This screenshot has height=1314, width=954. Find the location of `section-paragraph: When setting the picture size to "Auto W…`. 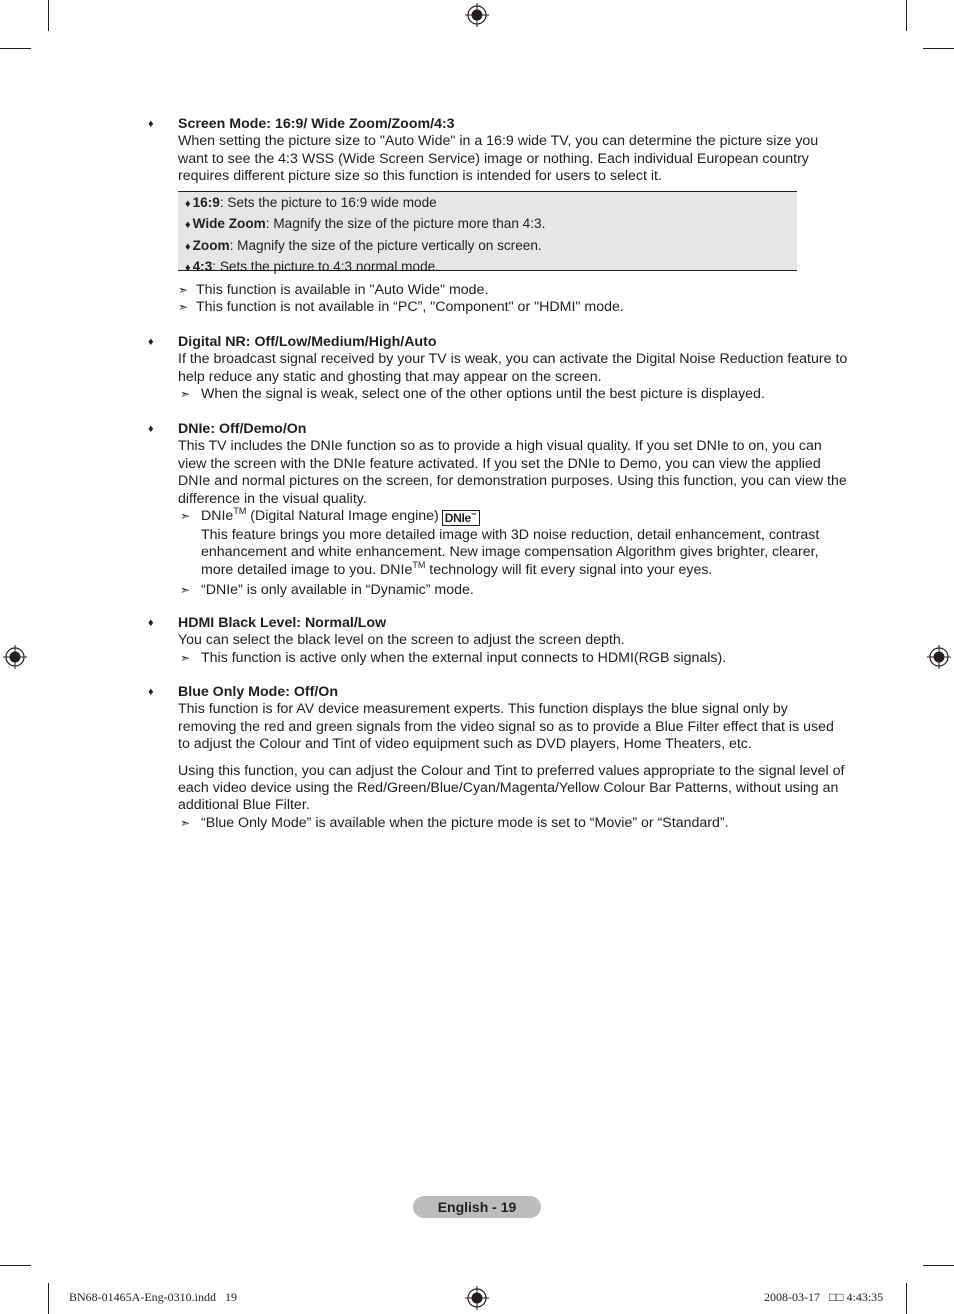

section-paragraph: When setting the picture size to "Auto W… is located at coordinates (498, 159).